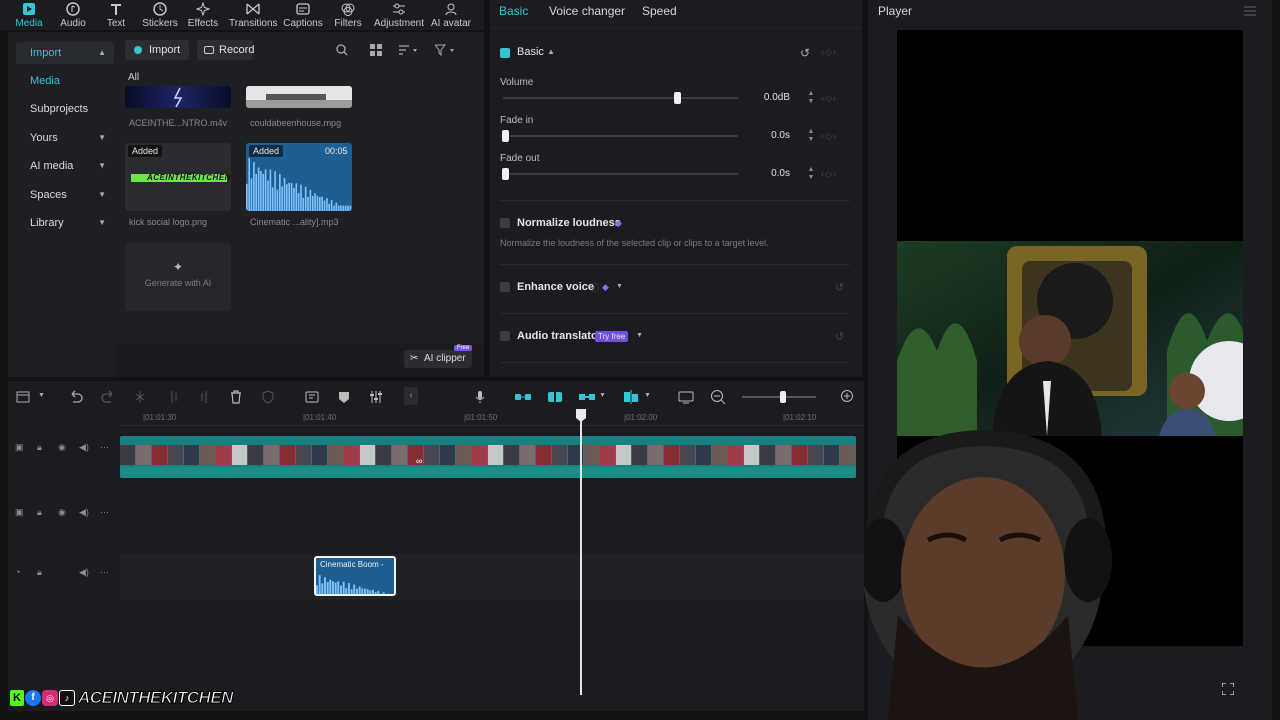 This screenshot has height=720, width=1280. I want to click on split-right-icon, so click(204, 397).